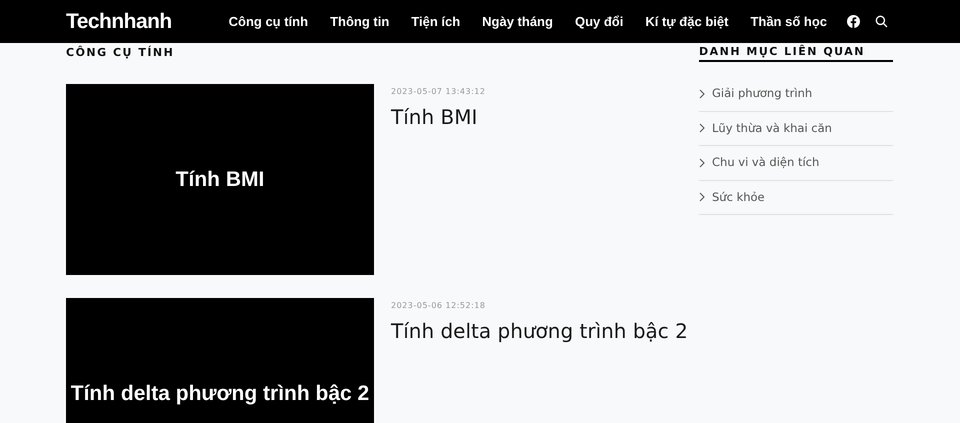  What do you see at coordinates (853, 21) in the screenshot?
I see `facebook-icon` at bounding box center [853, 21].